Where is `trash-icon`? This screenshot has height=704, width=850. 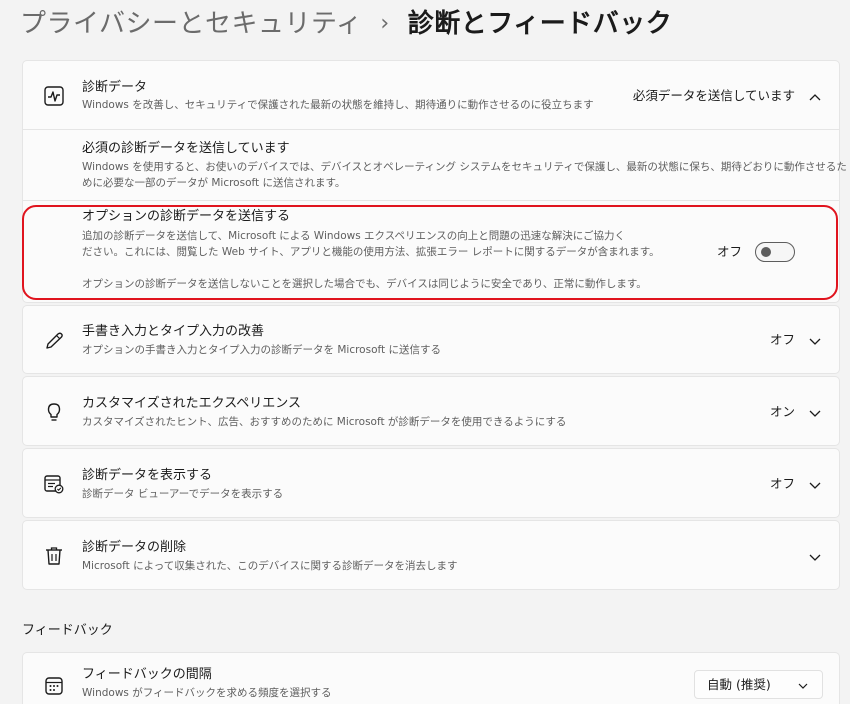
trash-icon is located at coordinates (54, 556).